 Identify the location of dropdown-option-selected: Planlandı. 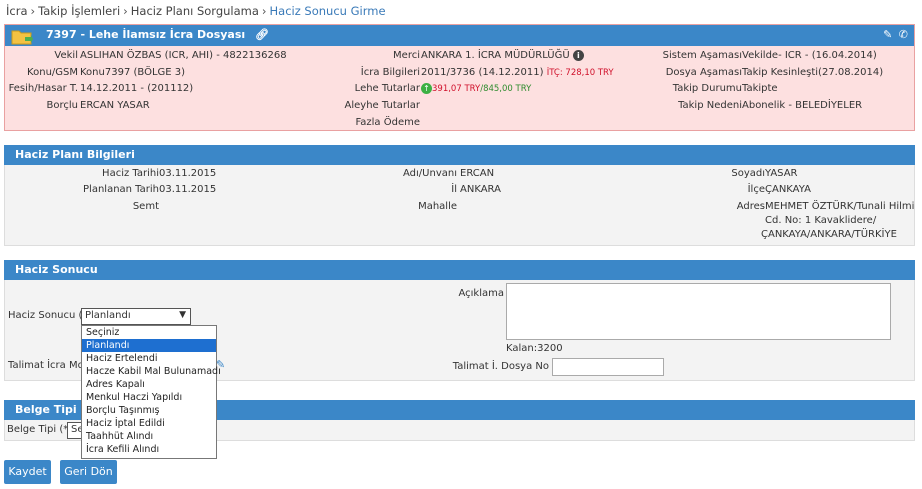
(149, 345).